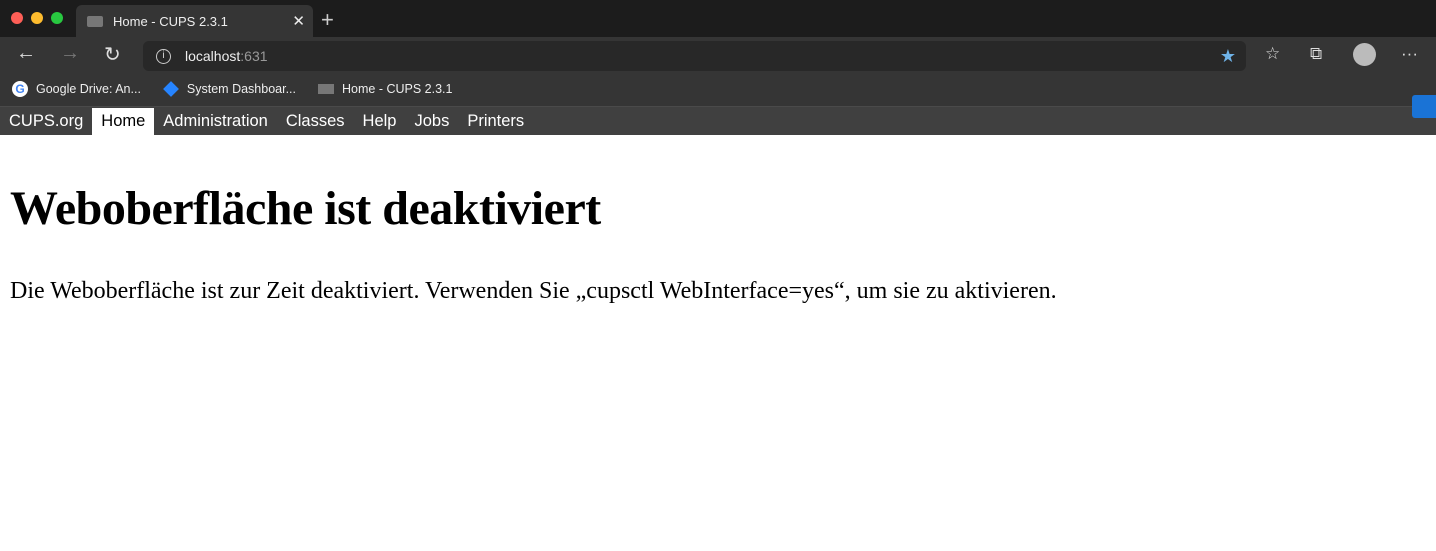 Image resolution: width=1436 pixels, height=551 pixels. What do you see at coordinates (1424, 106) in the screenshot?
I see `teamviewer-icon` at bounding box center [1424, 106].